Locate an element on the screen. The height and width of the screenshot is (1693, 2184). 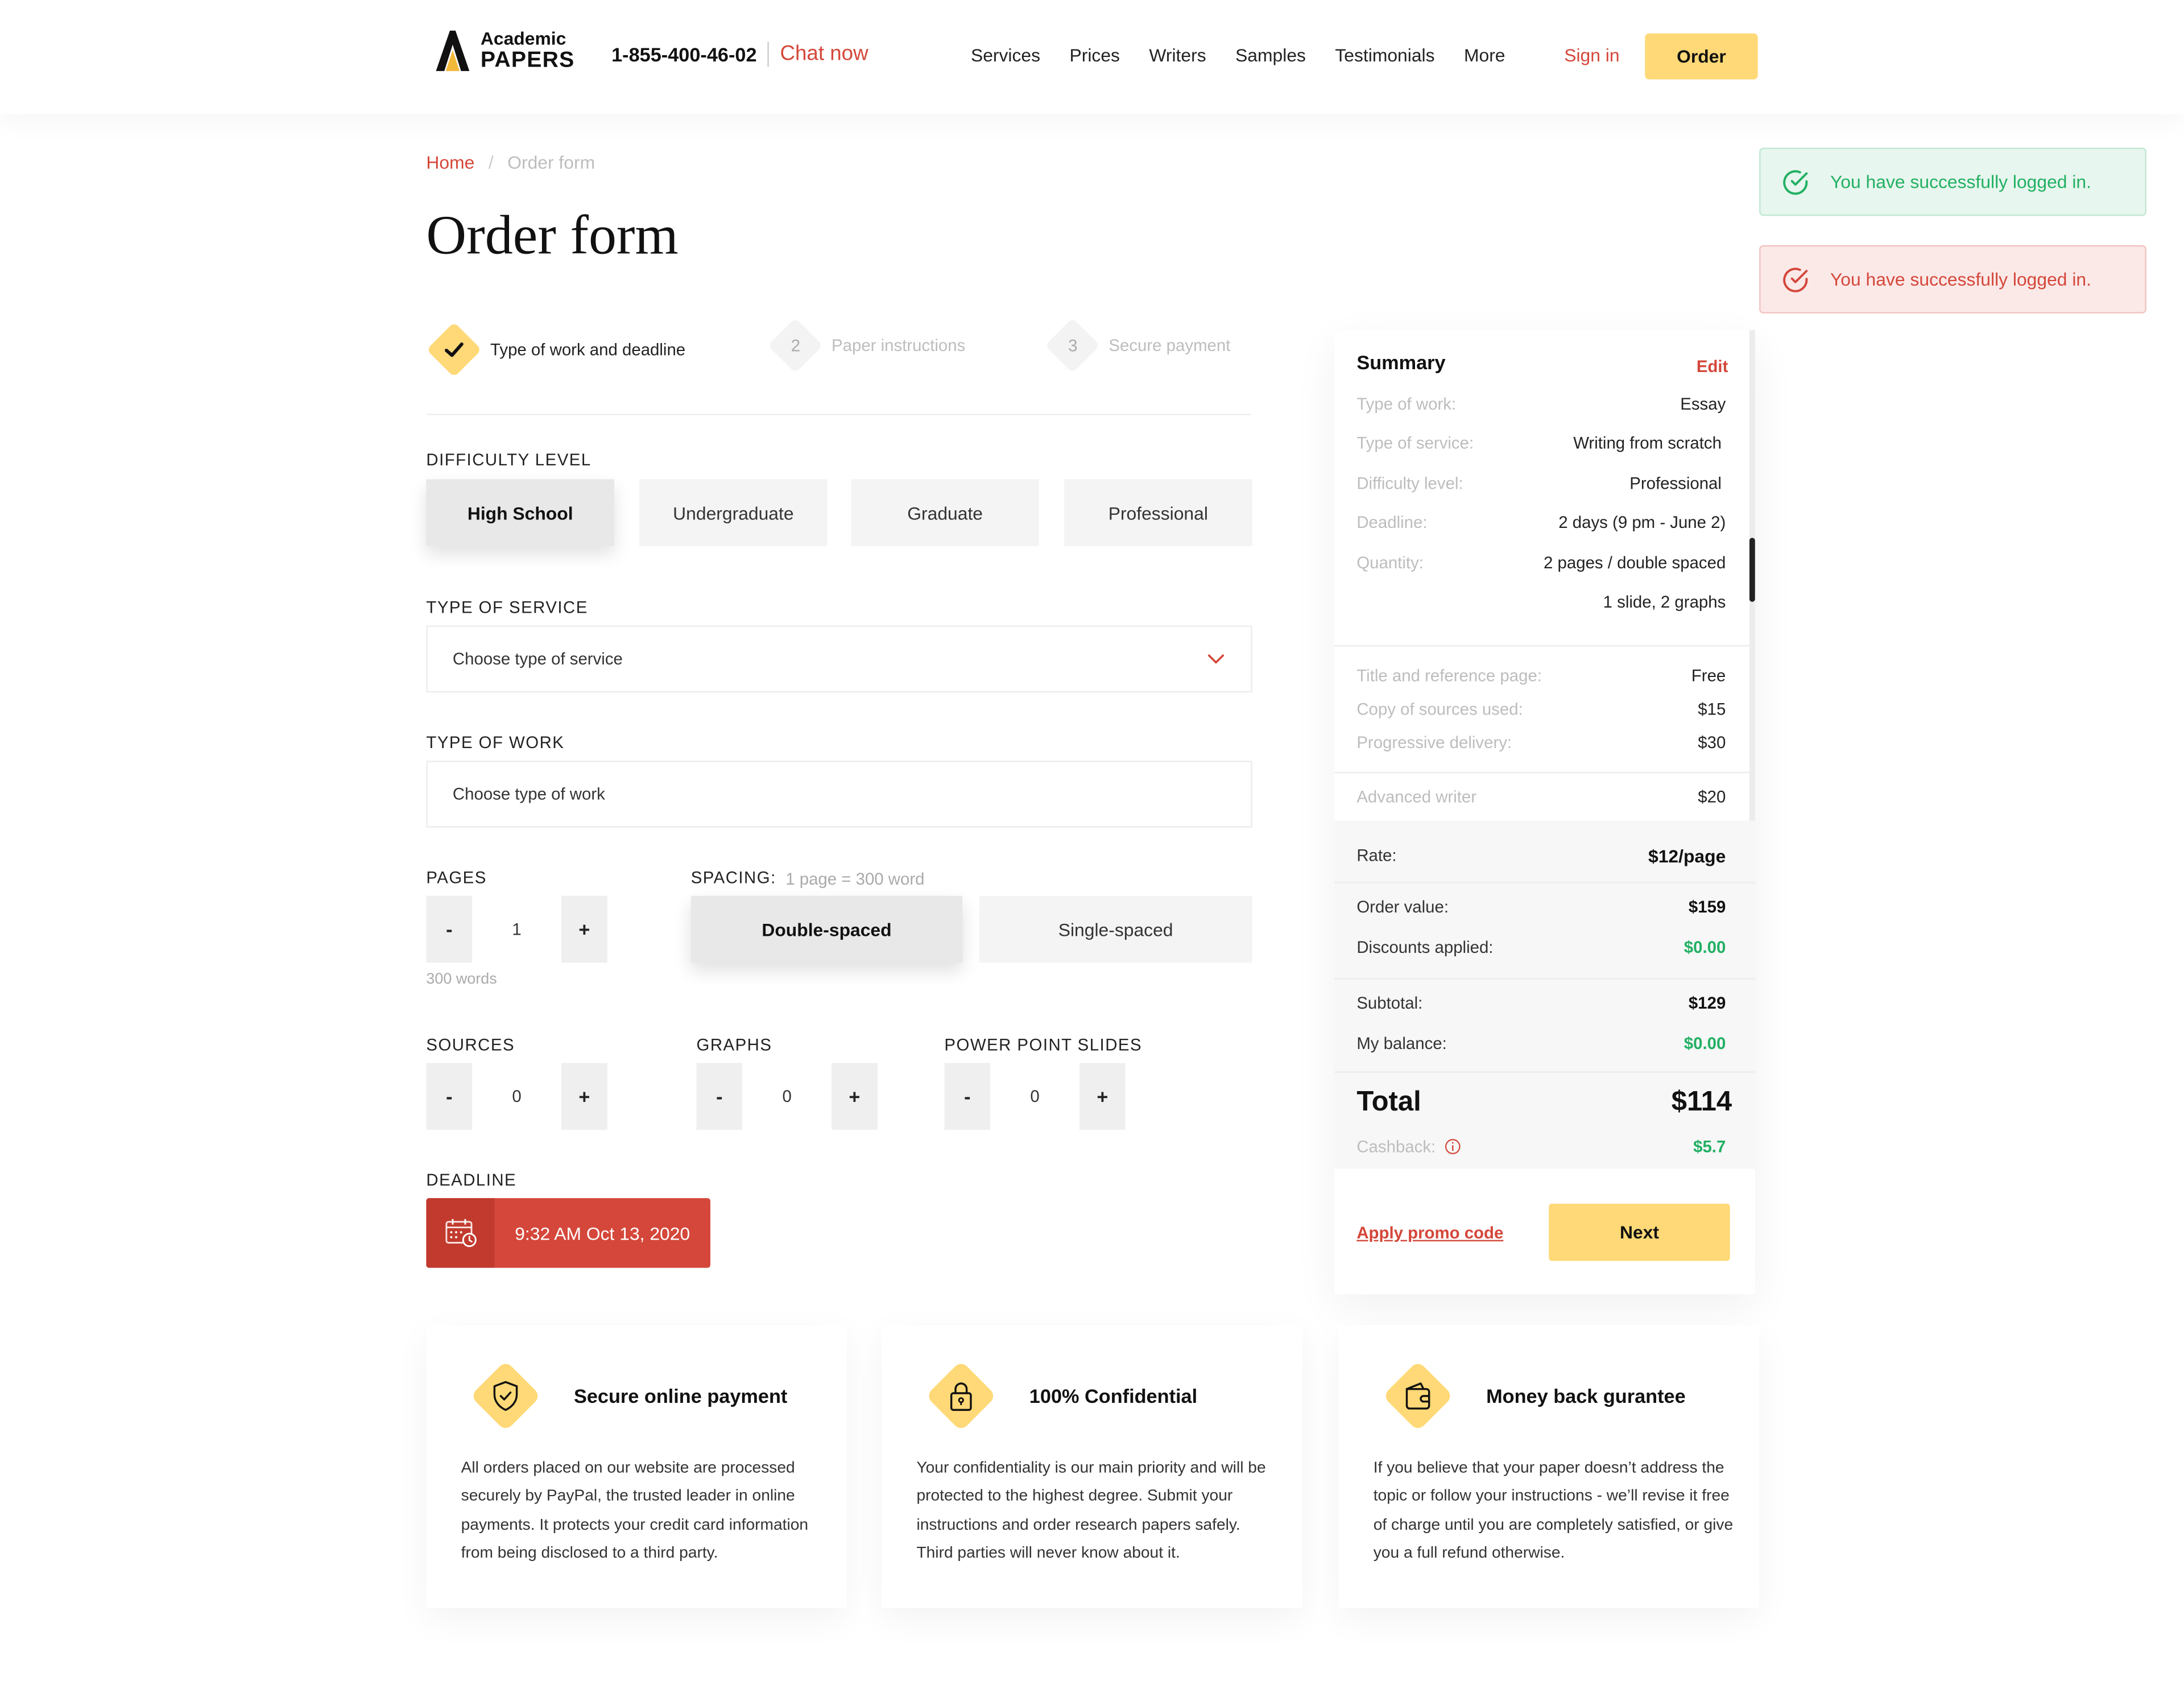
summary-edit-link: Edit is located at coordinates (1712, 366).